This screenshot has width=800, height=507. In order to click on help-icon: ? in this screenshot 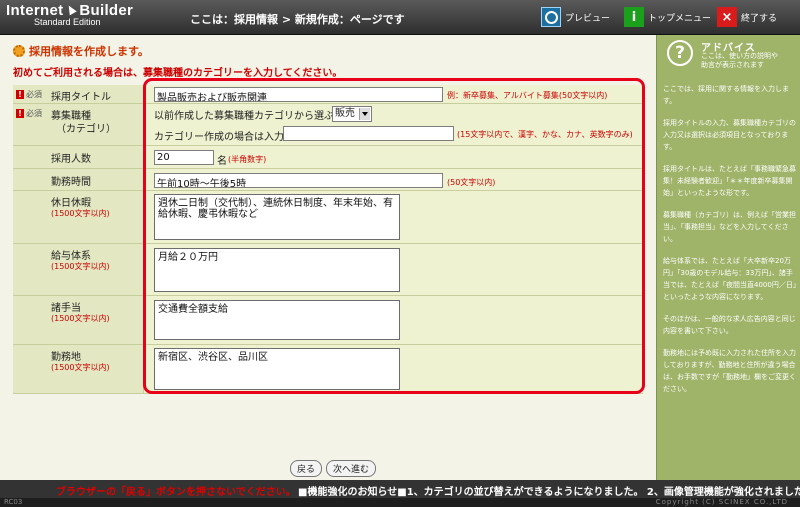, I will do `click(680, 53)`.